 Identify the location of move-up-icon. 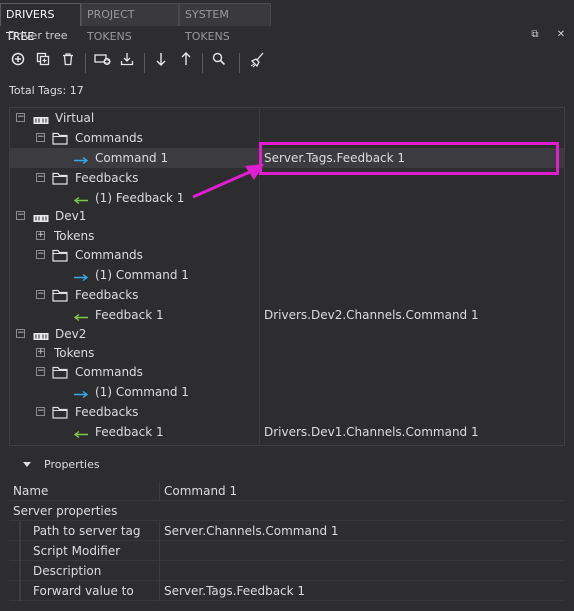
(186, 63).